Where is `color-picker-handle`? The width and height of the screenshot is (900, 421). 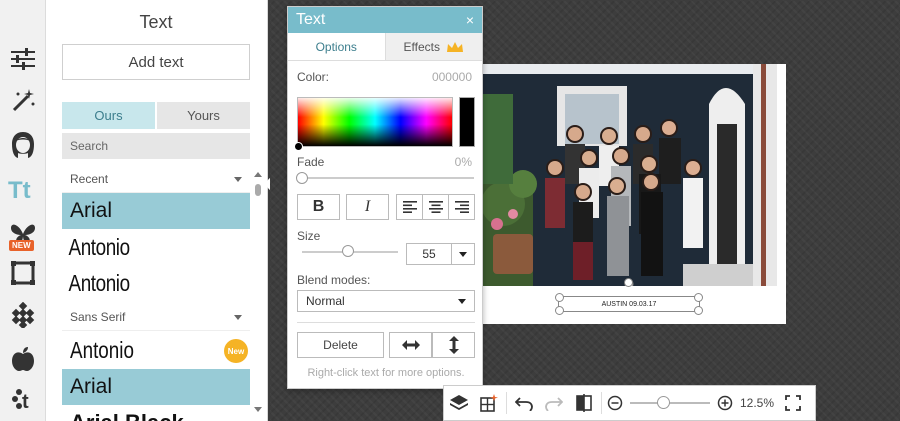
color-picker-handle is located at coordinates (298, 146).